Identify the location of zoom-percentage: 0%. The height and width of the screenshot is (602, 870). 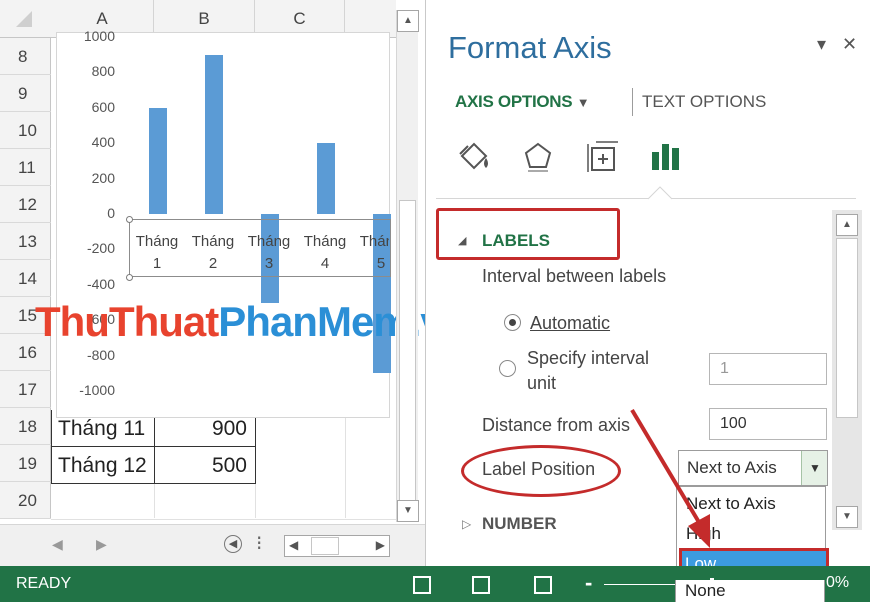
(837, 583).